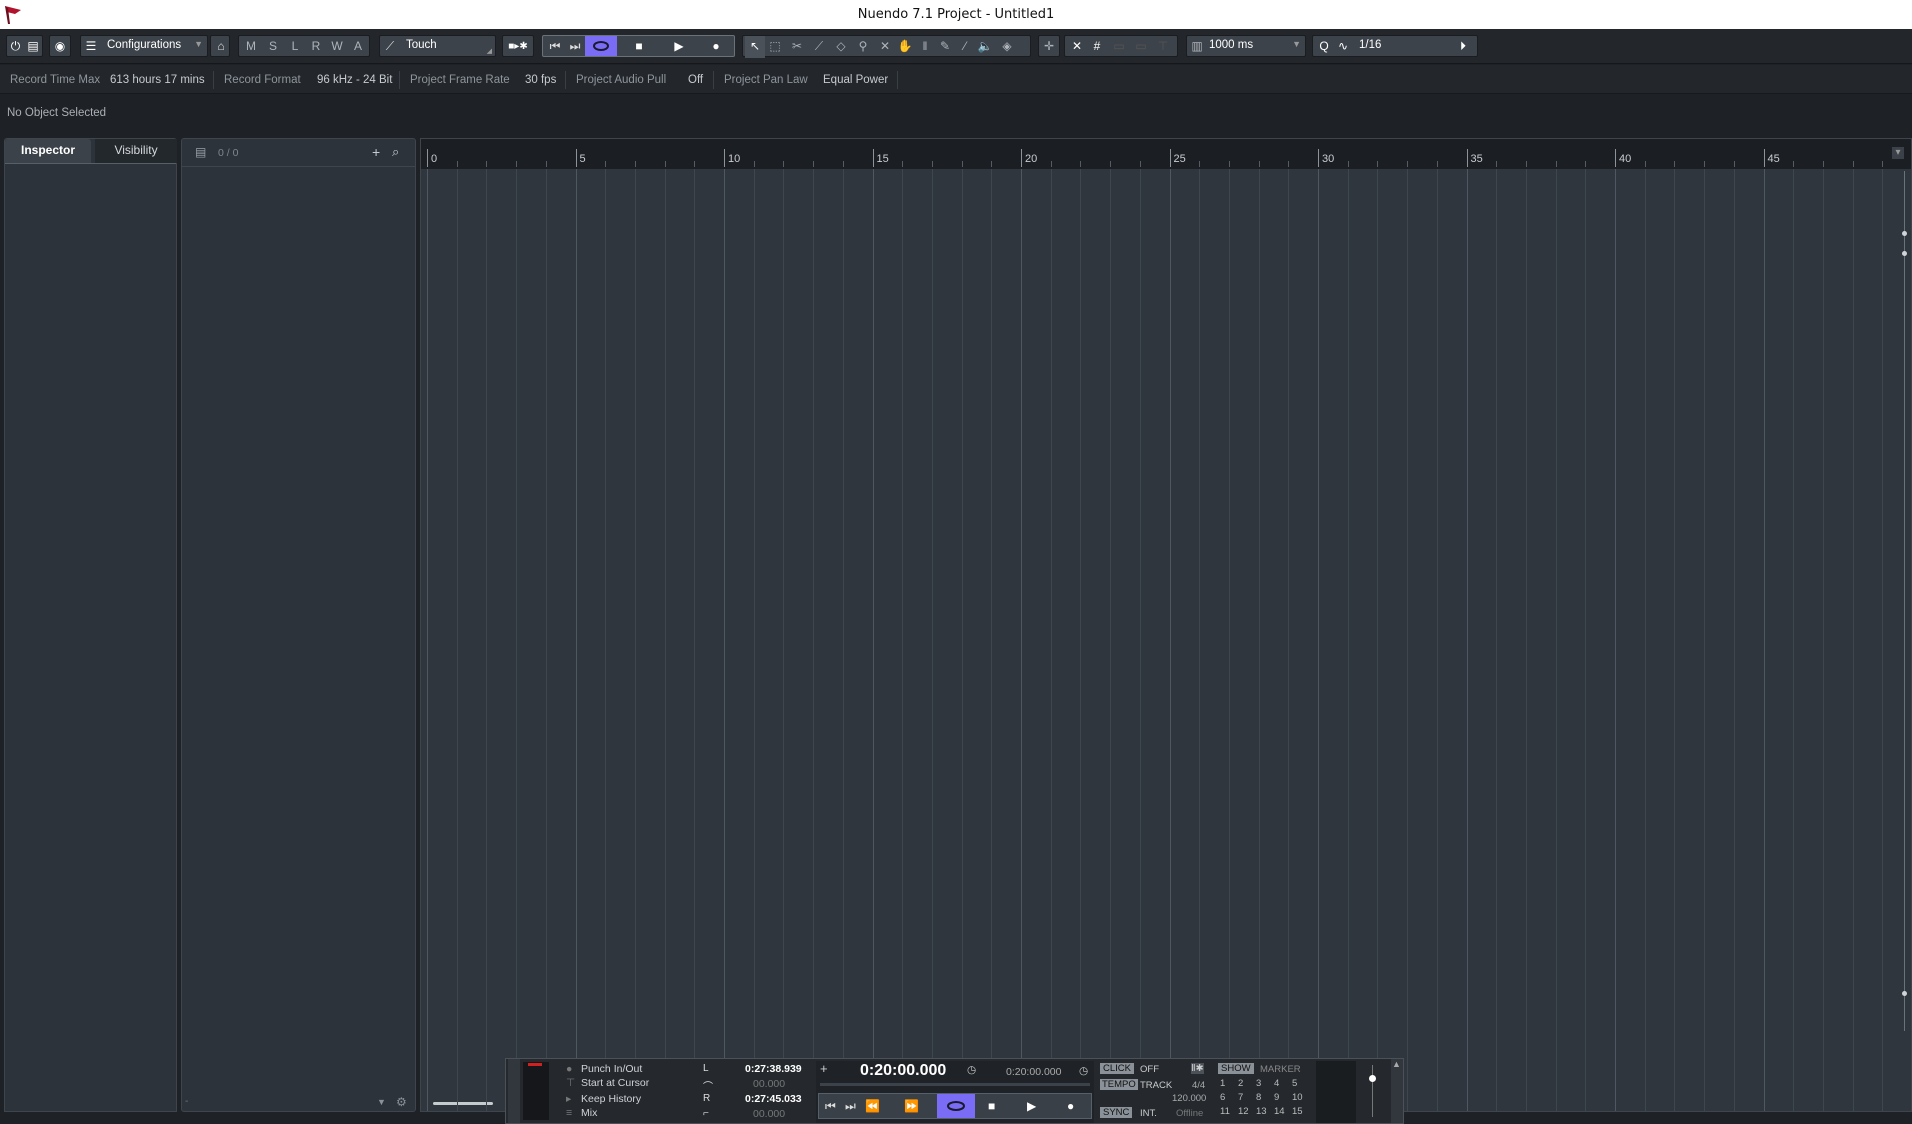 The image size is (1912, 1124). Describe the element at coordinates (708, 1085) in the screenshot. I see `punch-in-icon: ⌒` at that location.